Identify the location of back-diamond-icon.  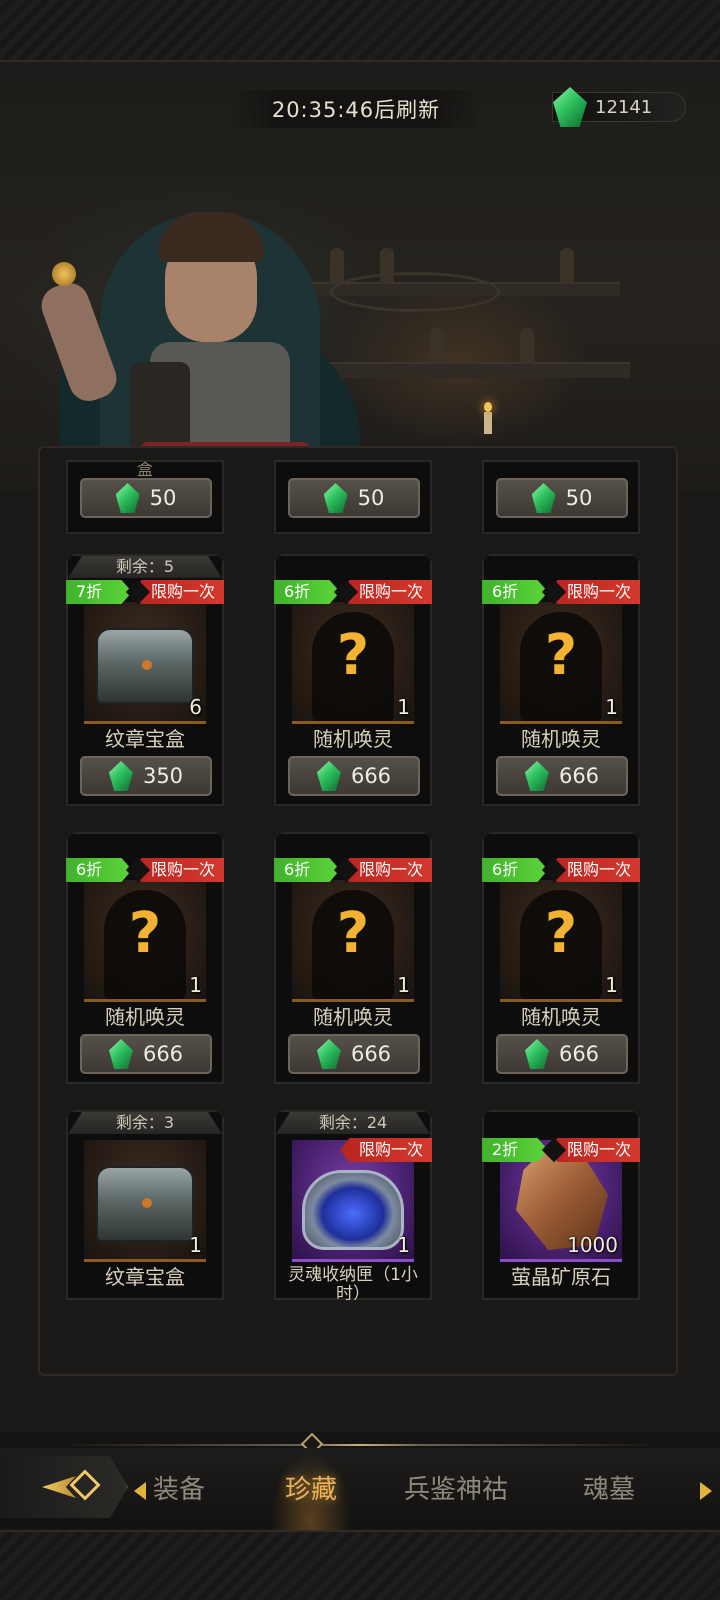
(85, 1485).